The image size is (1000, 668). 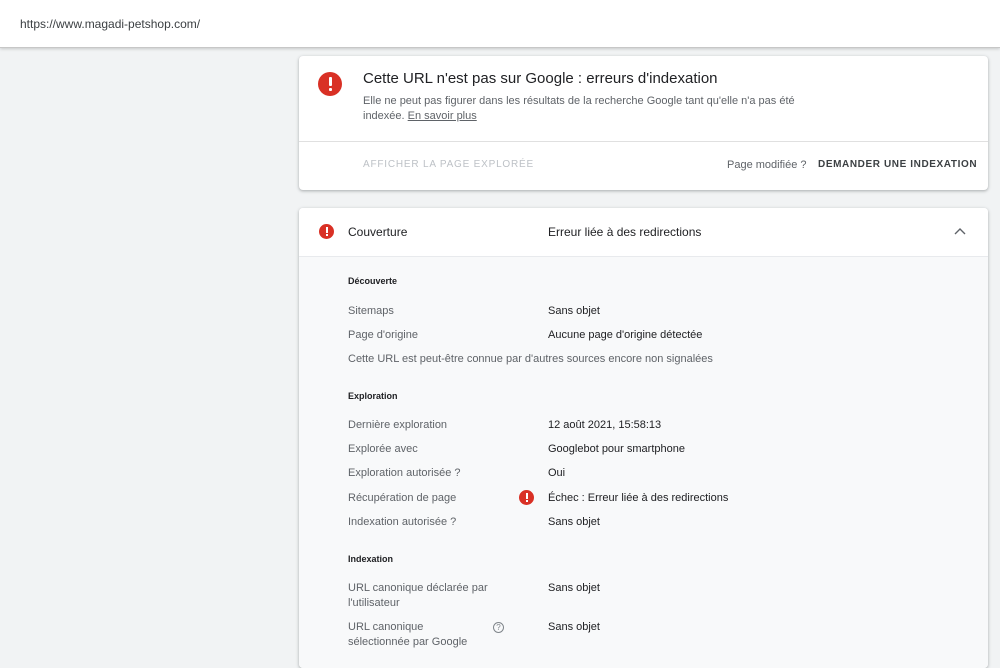 I want to click on crawled-as-value: Googlebot pour smartphone, so click(x=616, y=449).